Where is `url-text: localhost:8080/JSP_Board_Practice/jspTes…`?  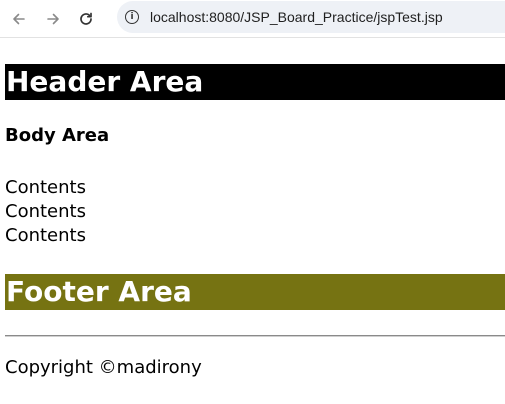
url-text: localhost:8080/JSP_Board_Practice/jspTes… is located at coordinates (296, 17).